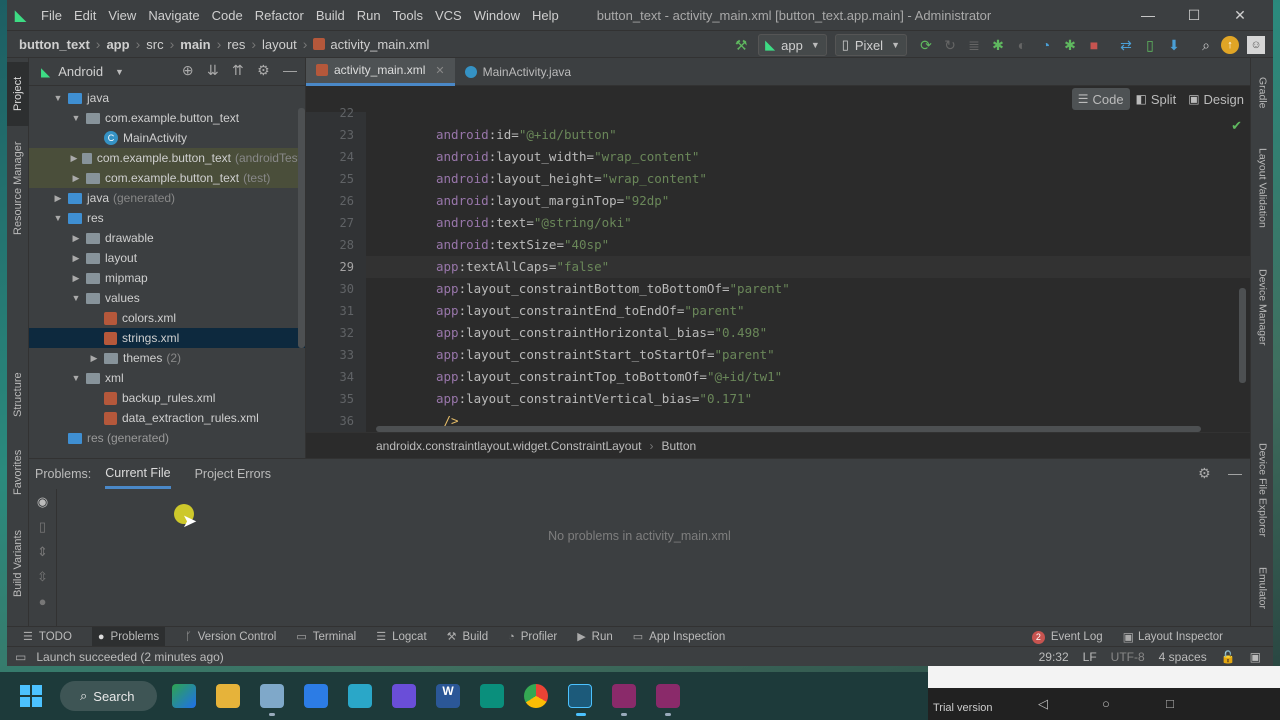 Image resolution: width=1280 pixels, height=720 pixels. Describe the element at coordinates (138, 474) in the screenshot. I see `tab-current-file: Current File` at that location.